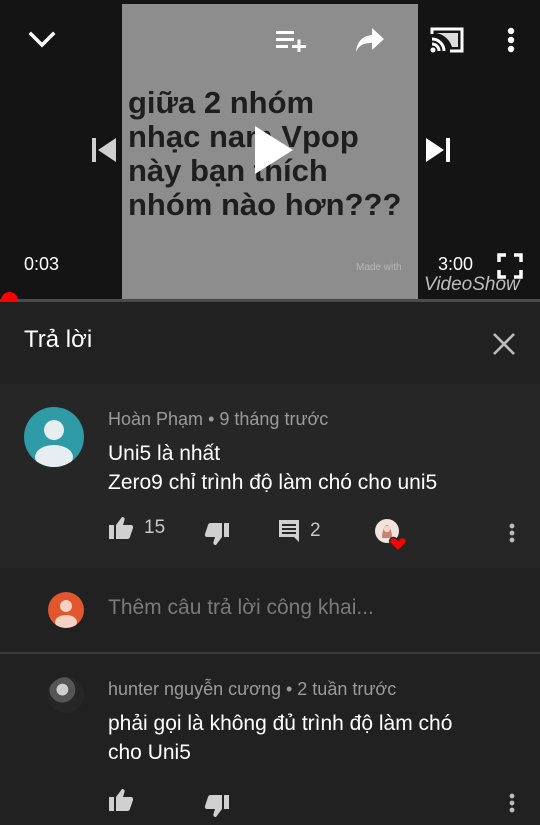 The width and height of the screenshot is (540, 825). What do you see at coordinates (221, 102) in the screenshot?
I see `overlay-line: giữa 2 nhóm` at bounding box center [221, 102].